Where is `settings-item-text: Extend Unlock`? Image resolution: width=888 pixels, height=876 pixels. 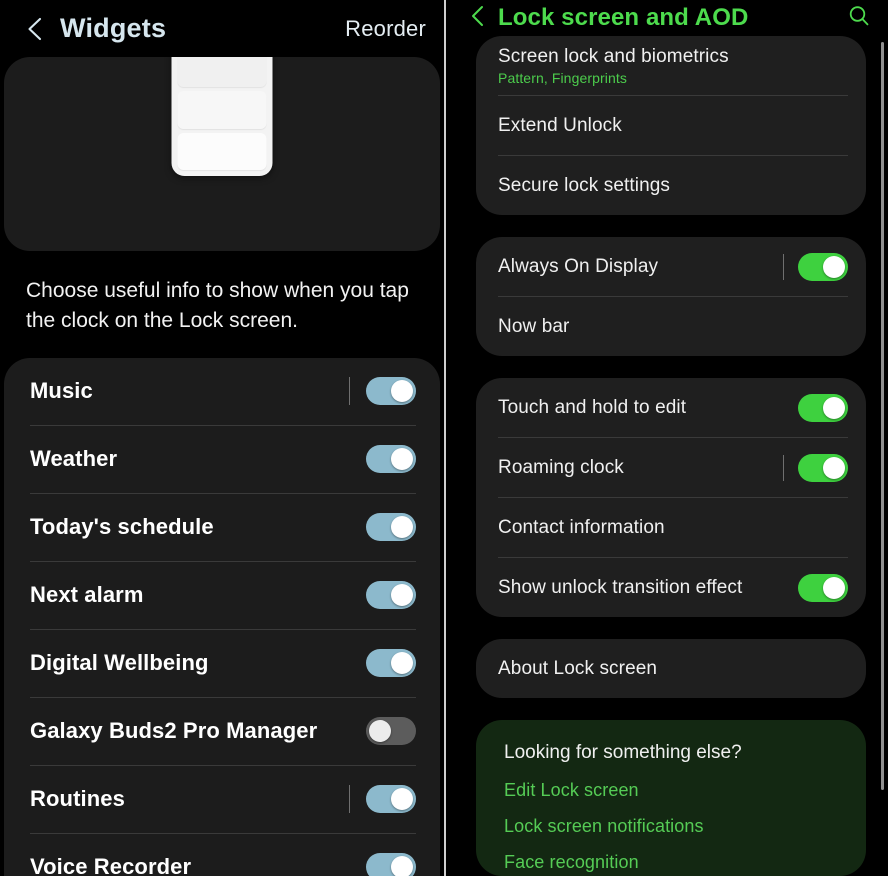 settings-item-text: Extend Unlock is located at coordinates (560, 126).